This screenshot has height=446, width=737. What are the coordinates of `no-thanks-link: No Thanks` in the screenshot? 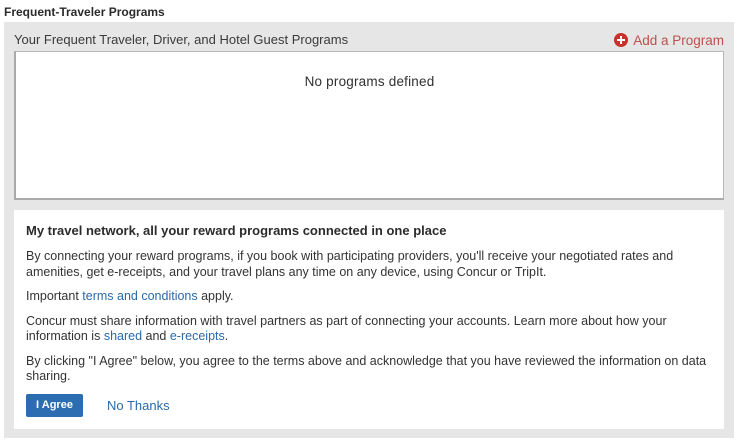 It's located at (138, 405).